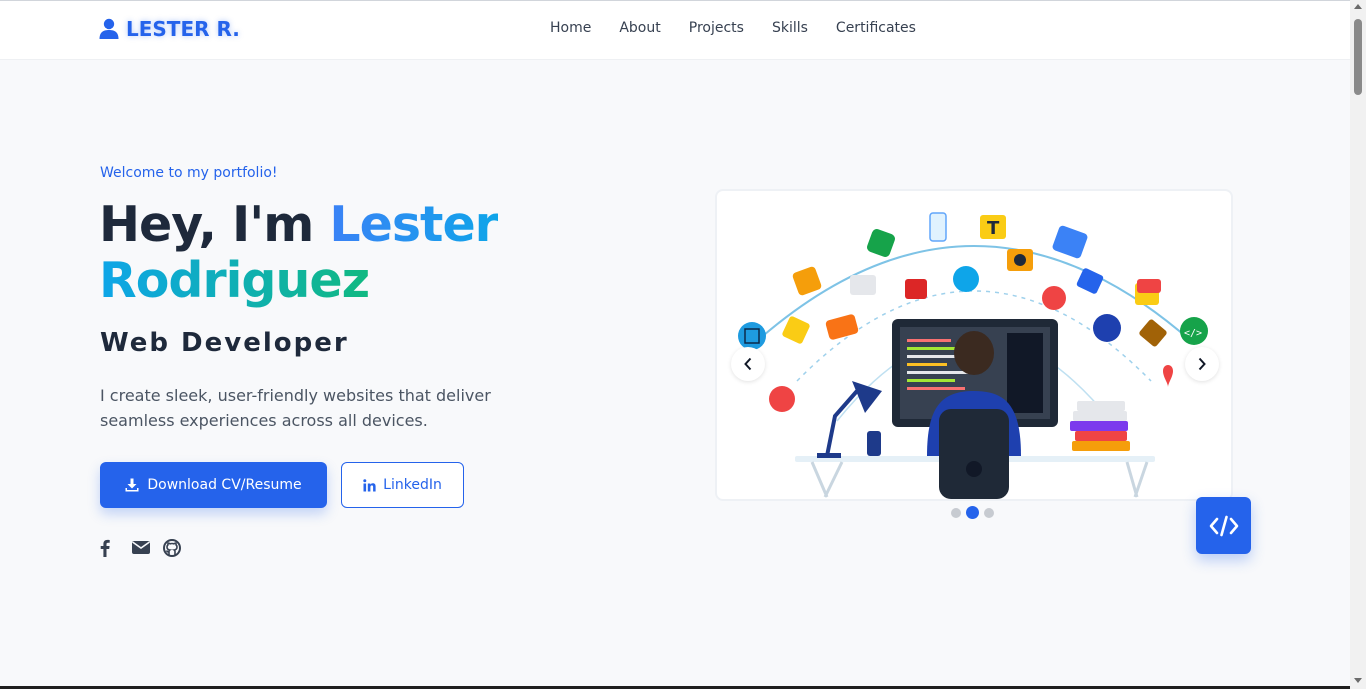 This screenshot has height=689, width=1366. What do you see at coordinates (1358, 57) in the screenshot?
I see `scroll-thumb` at bounding box center [1358, 57].